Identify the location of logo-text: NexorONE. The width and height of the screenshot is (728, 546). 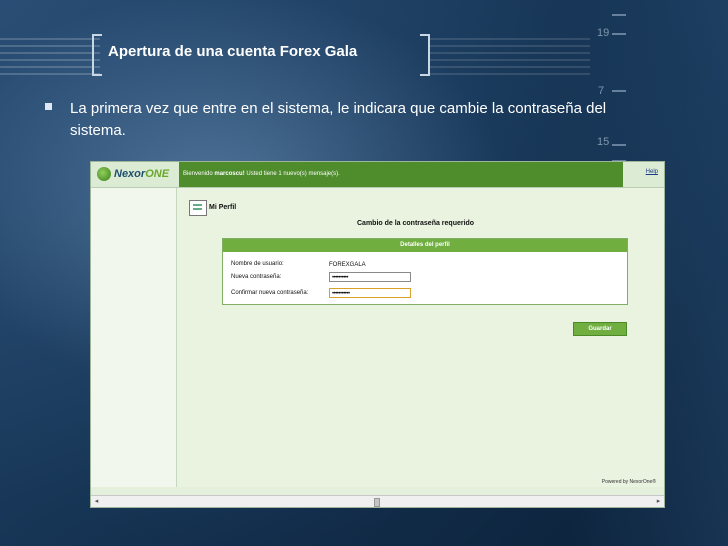
(141, 174).